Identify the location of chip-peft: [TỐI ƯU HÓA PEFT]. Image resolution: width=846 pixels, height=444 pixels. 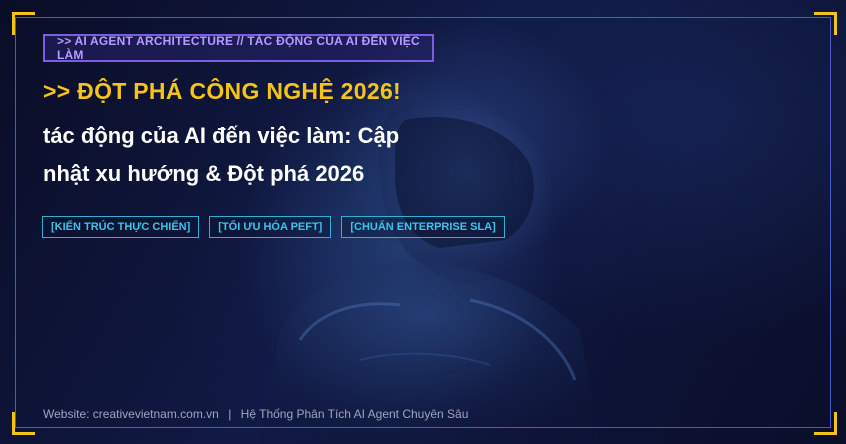
(270, 227).